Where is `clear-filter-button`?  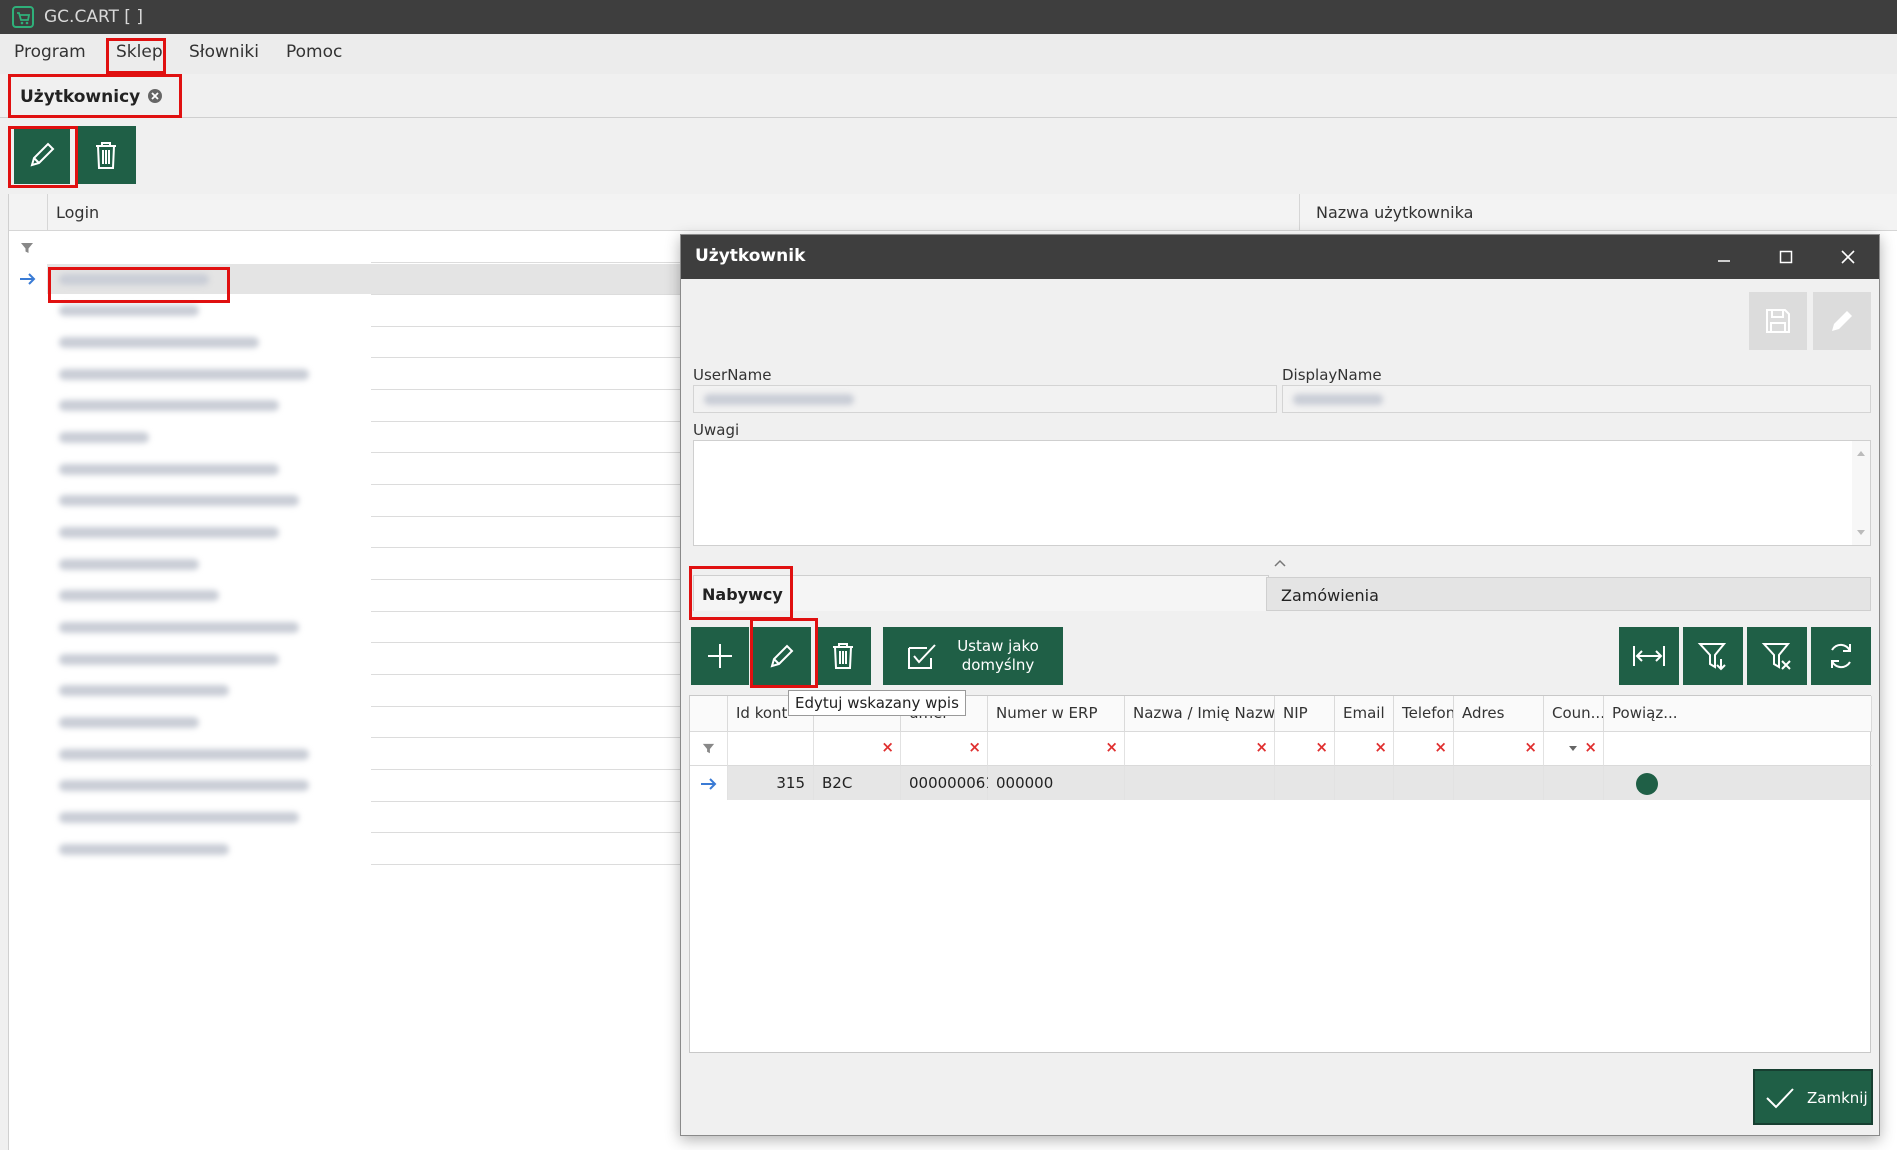 clear-filter-button is located at coordinates (1777, 656).